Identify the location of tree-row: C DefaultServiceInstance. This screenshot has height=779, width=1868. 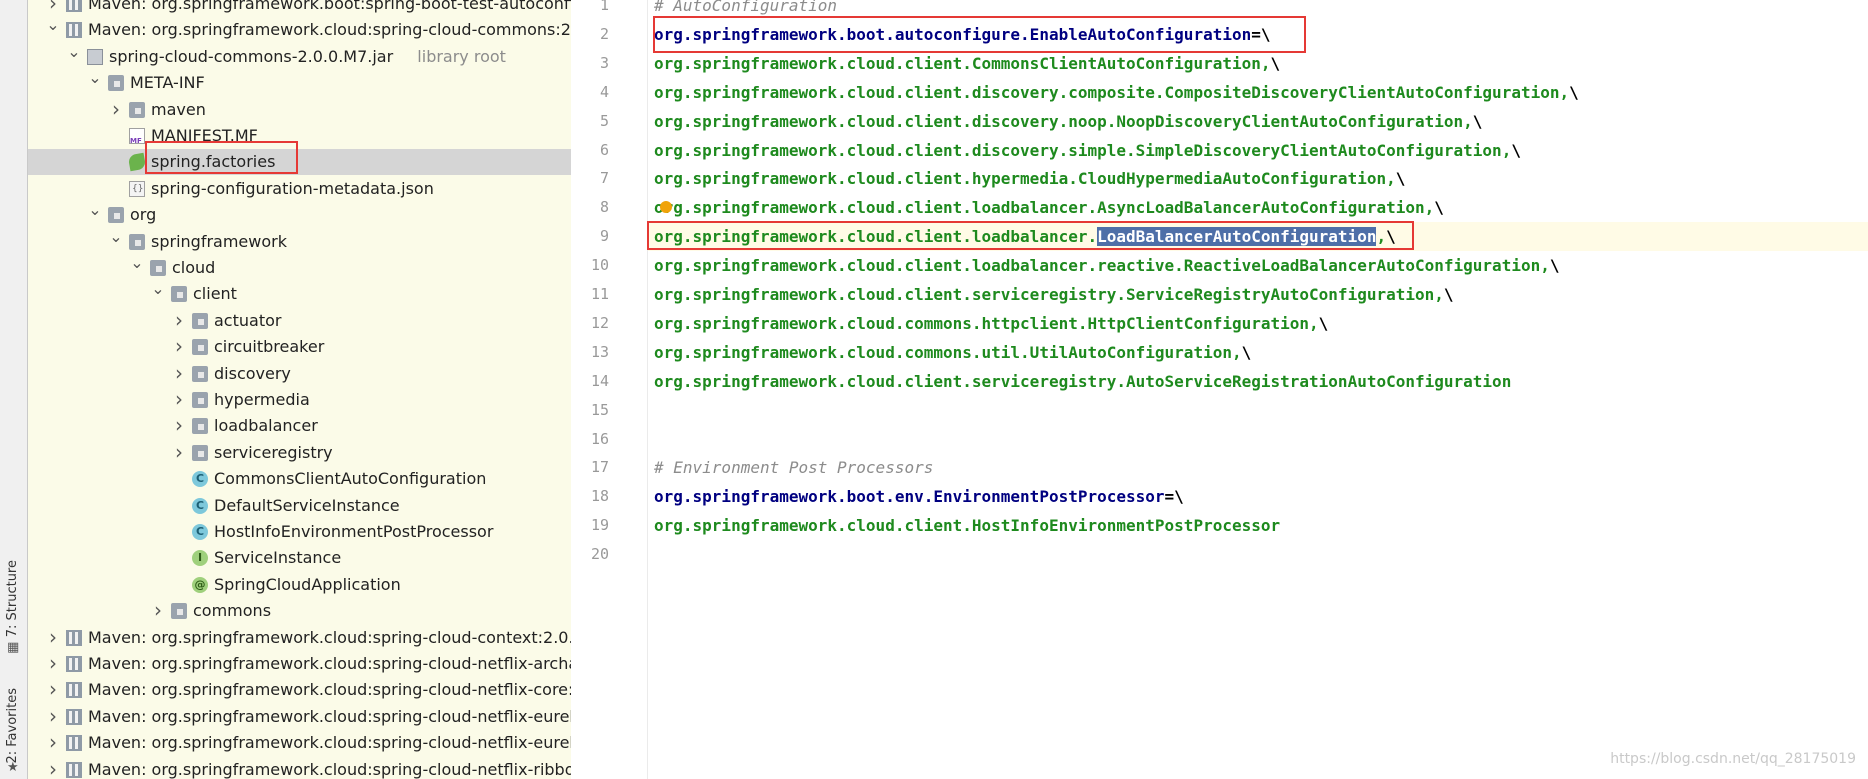
(299, 506).